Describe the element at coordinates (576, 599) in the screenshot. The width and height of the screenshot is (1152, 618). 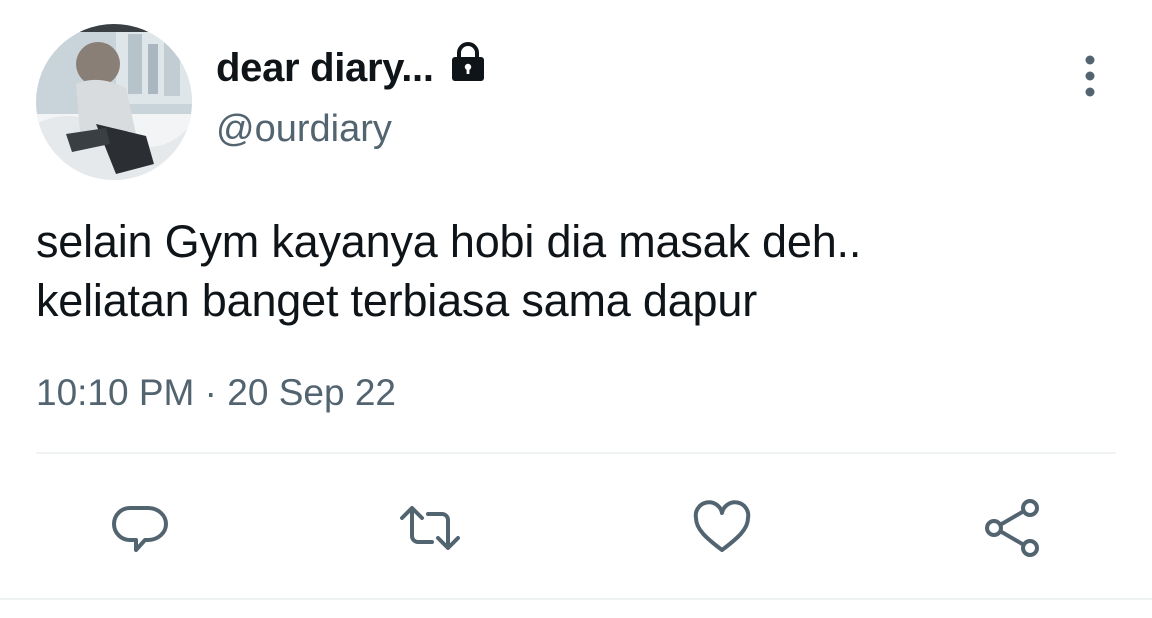
I see `divider-bottom` at that location.